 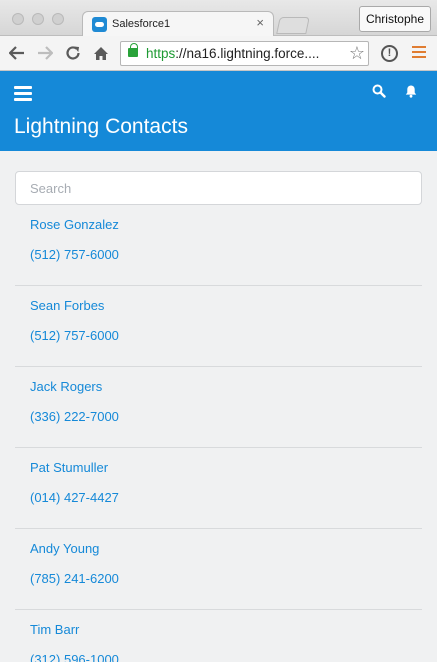 What do you see at coordinates (218, 326) in the screenshot?
I see `list-item: Sean Forbes (512) 757-6000` at bounding box center [218, 326].